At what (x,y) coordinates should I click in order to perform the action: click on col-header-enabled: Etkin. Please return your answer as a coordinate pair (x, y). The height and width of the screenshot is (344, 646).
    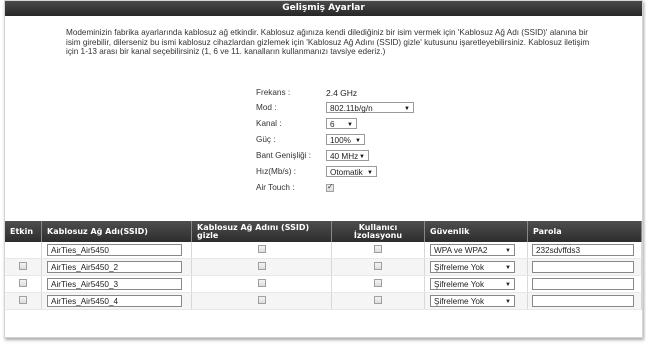
    Looking at the image, I should click on (23, 231).